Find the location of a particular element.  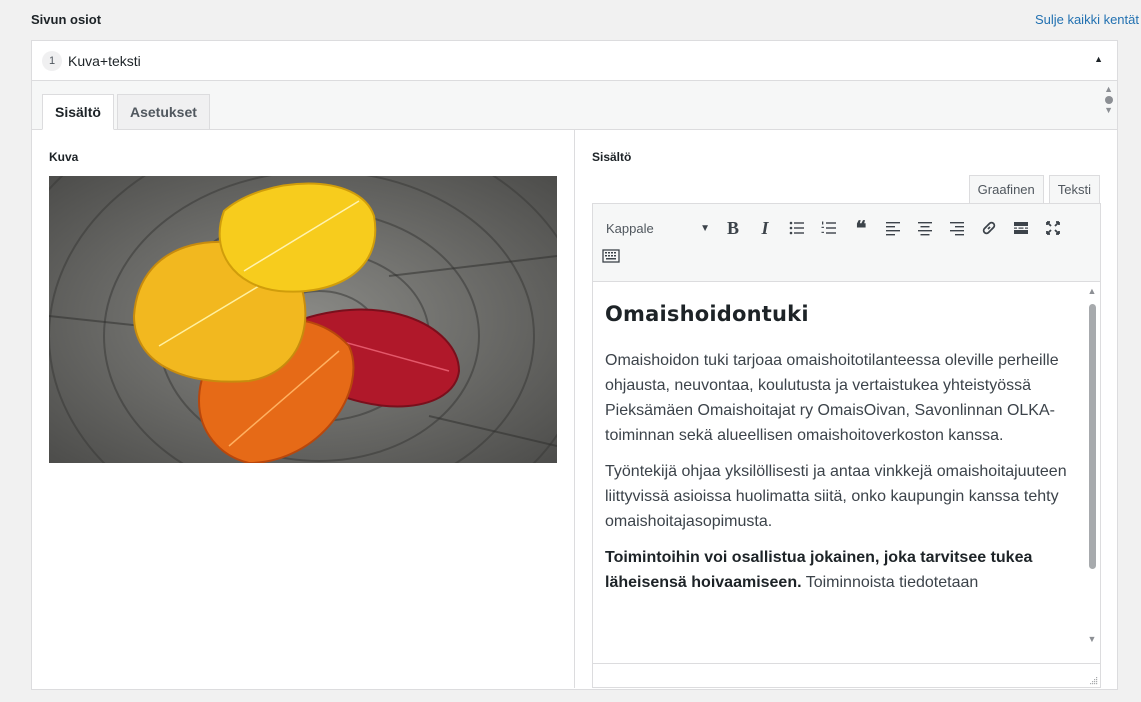

format-select: Kappale ▼ is located at coordinates (658, 228).